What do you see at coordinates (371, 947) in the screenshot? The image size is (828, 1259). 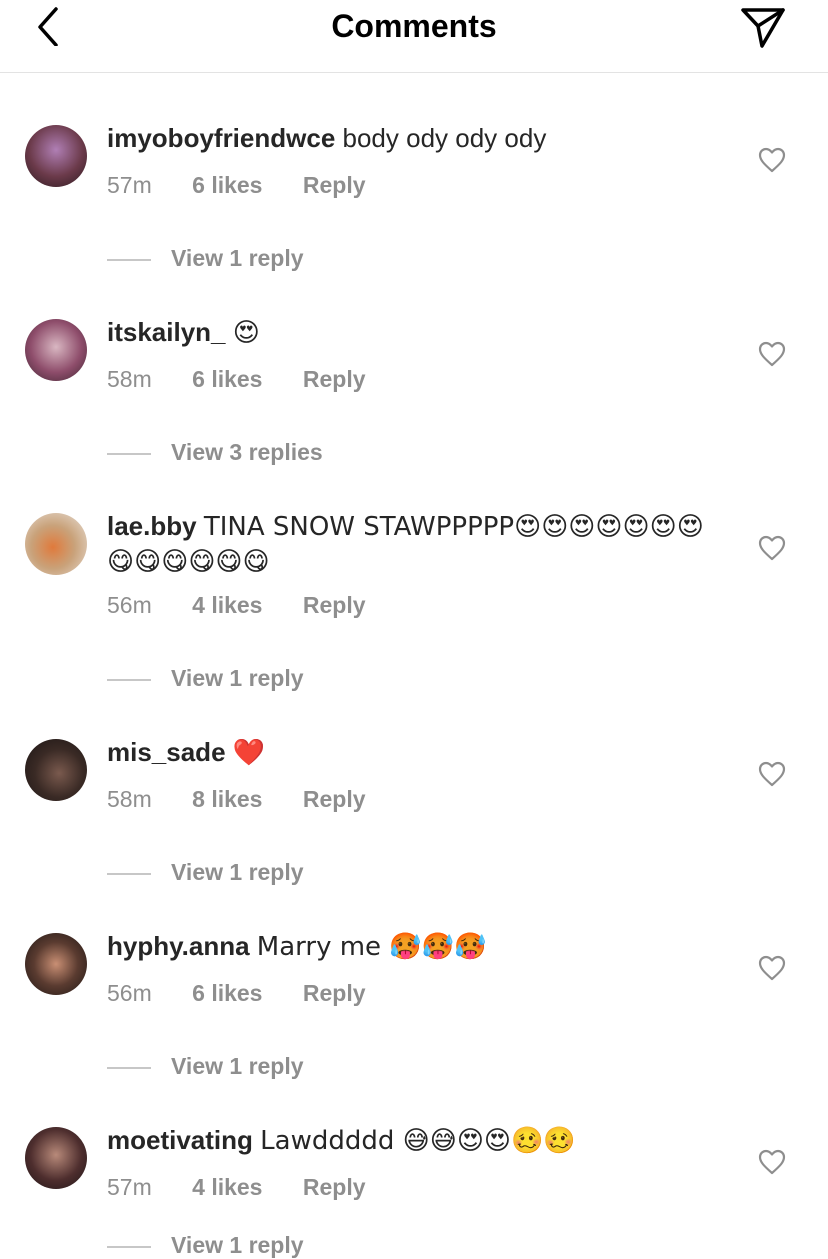 I see `comment-text: Marry me 🥵🥵🥵` at bounding box center [371, 947].